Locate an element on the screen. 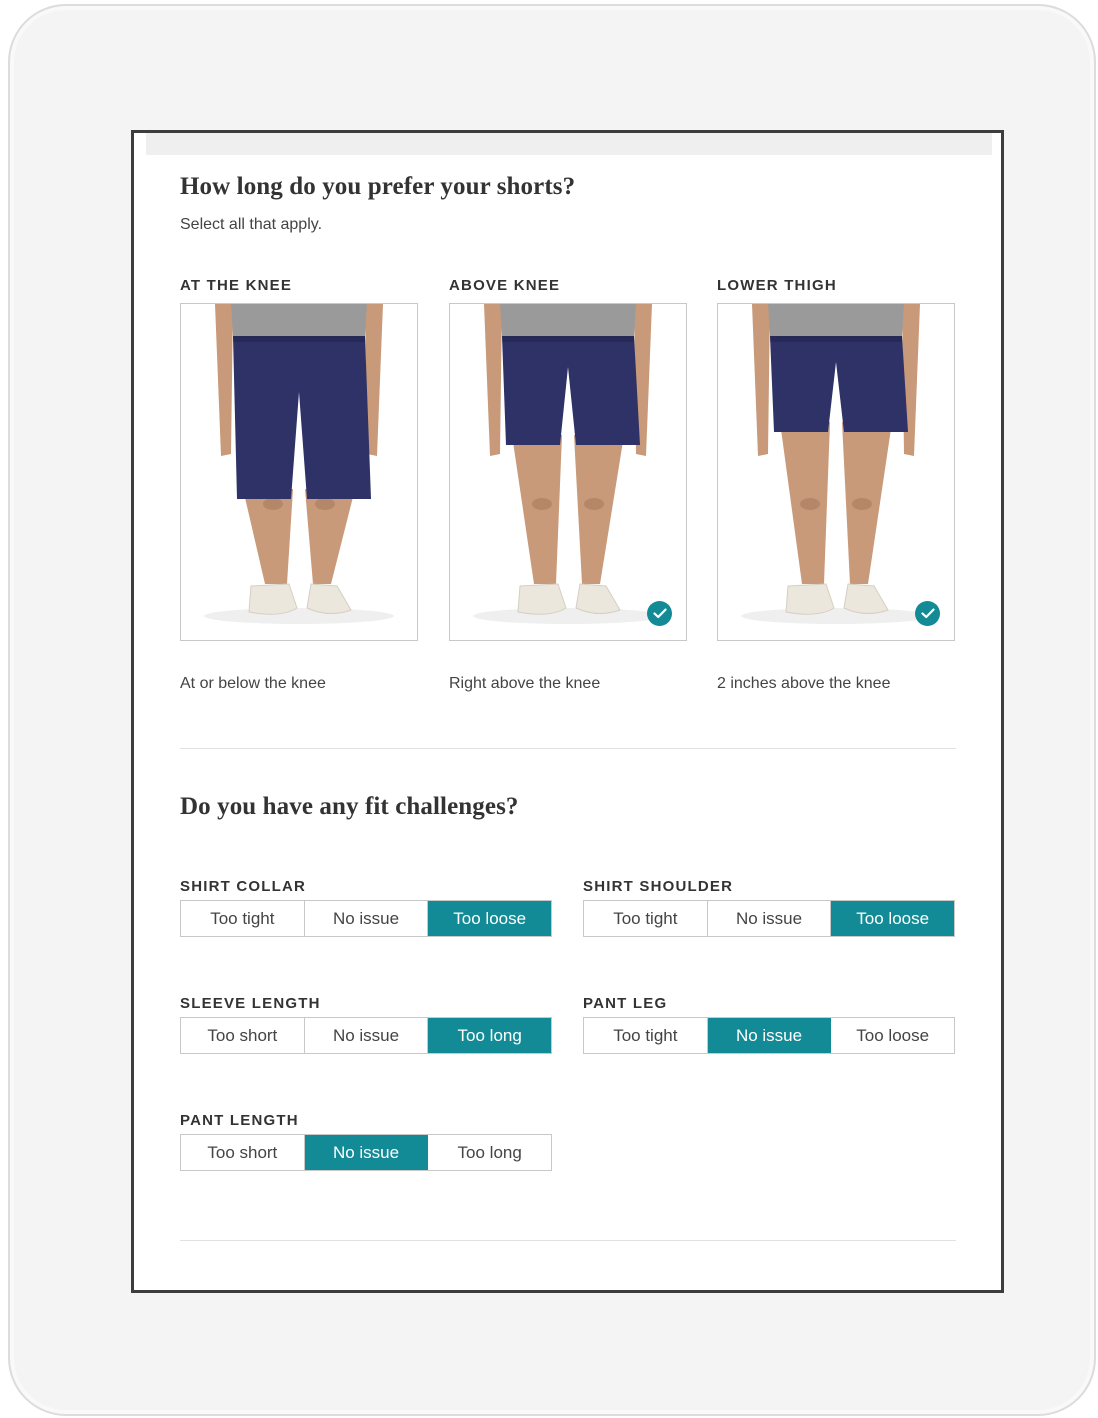 This screenshot has height=1418, width=1098. option-above-knee: ABOVE KNEE Right above the knee is located at coordinates (568, 484).